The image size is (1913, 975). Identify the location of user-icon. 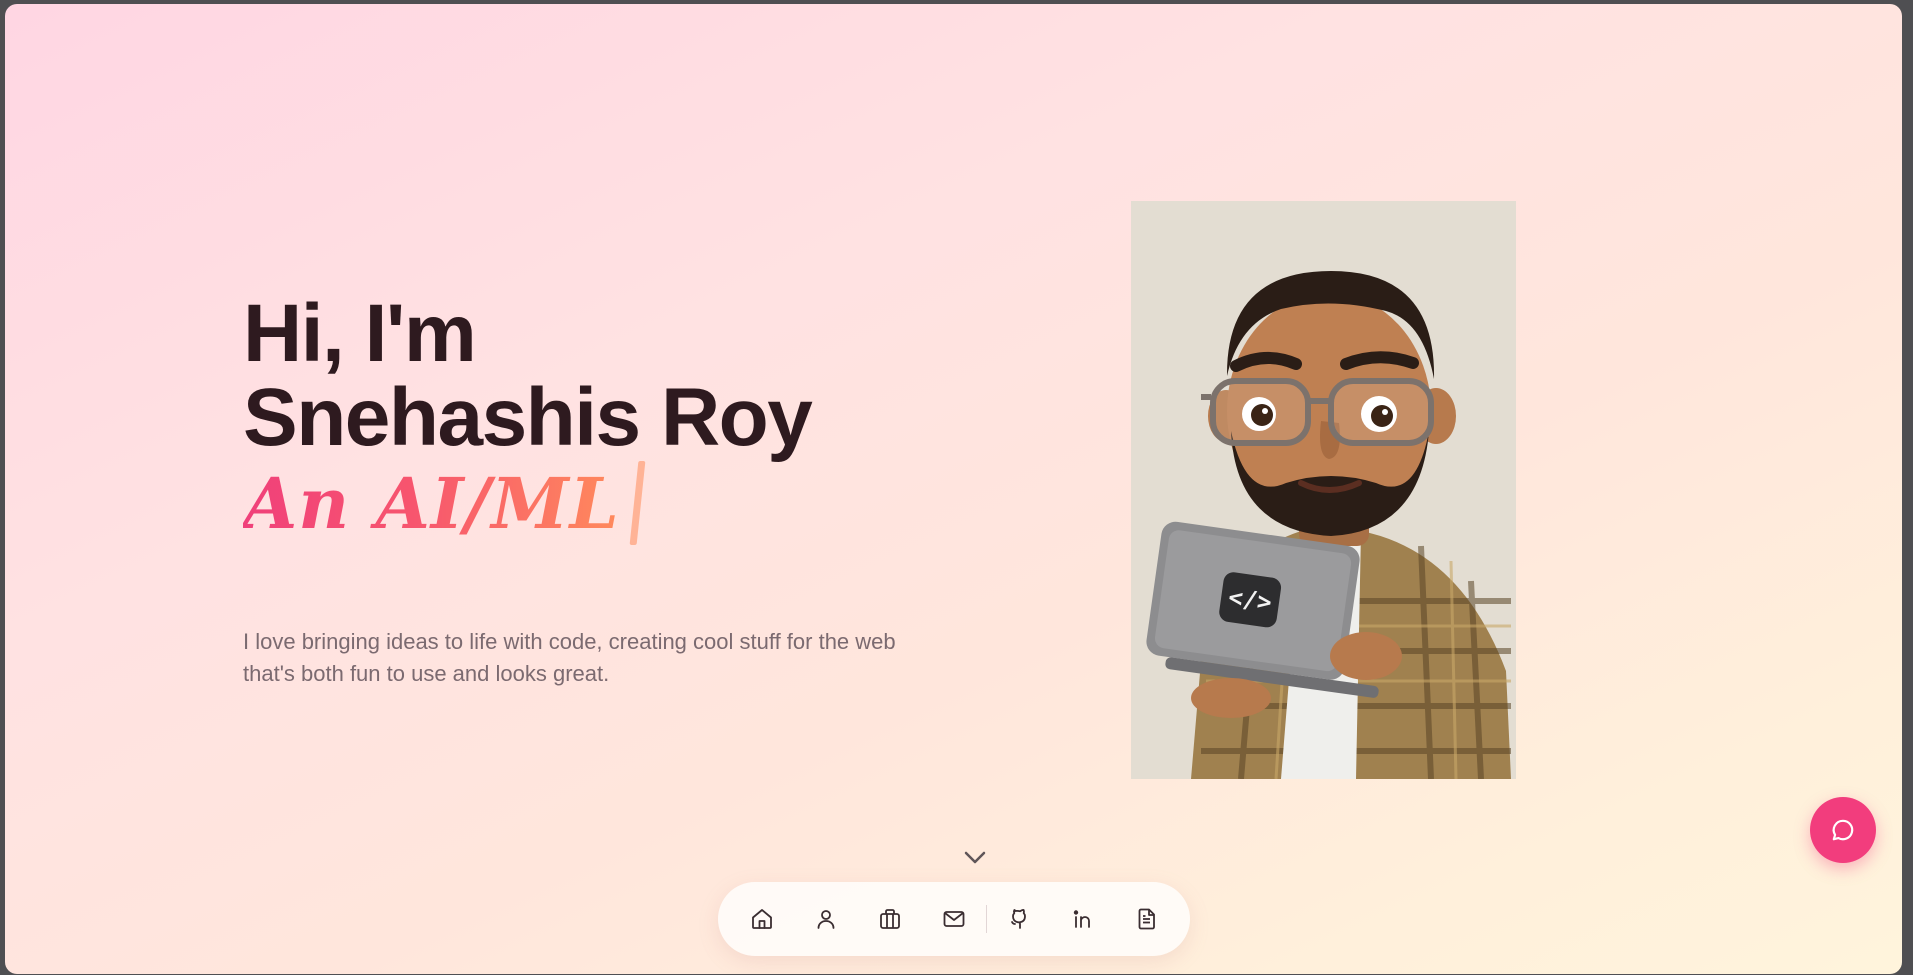
(825, 919).